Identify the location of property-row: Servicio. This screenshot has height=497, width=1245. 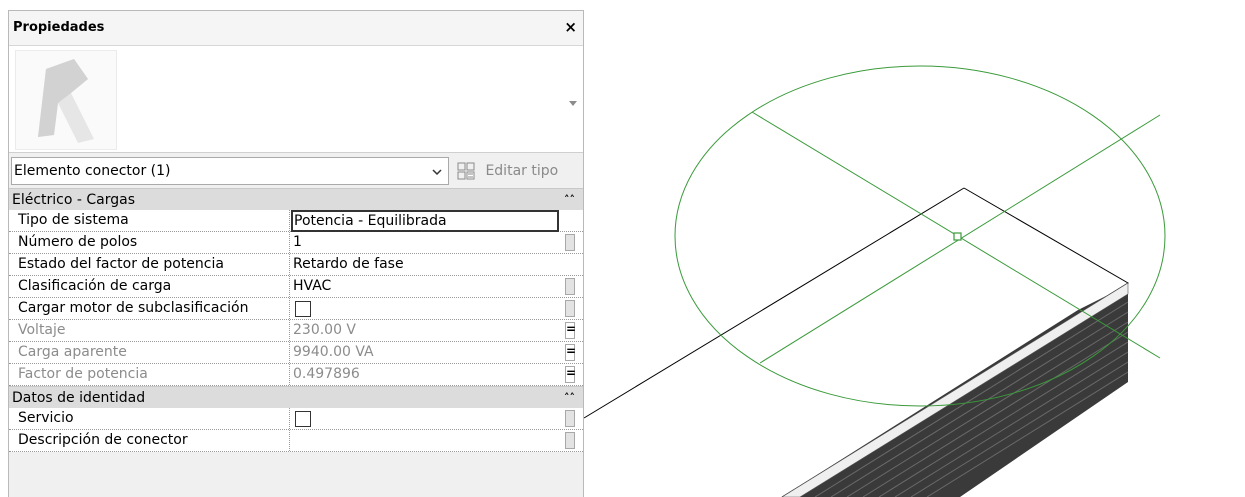
(296, 419).